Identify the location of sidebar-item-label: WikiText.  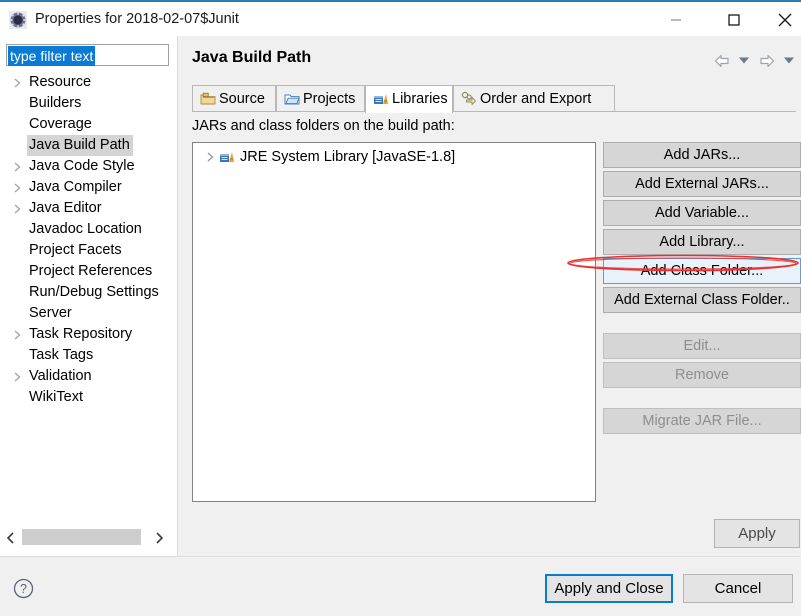
(56, 397).